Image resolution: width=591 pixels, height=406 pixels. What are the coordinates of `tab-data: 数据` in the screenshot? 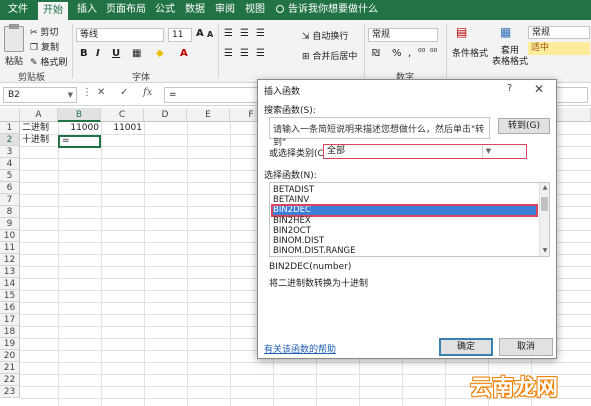 It's located at (195, 10).